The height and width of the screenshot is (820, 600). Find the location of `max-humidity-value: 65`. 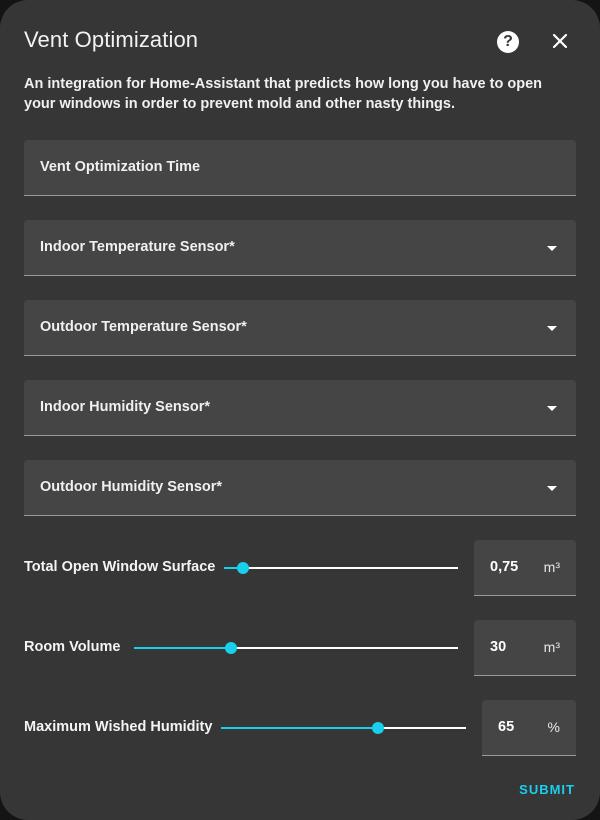

max-humidity-value: 65 is located at coordinates (506, 727).